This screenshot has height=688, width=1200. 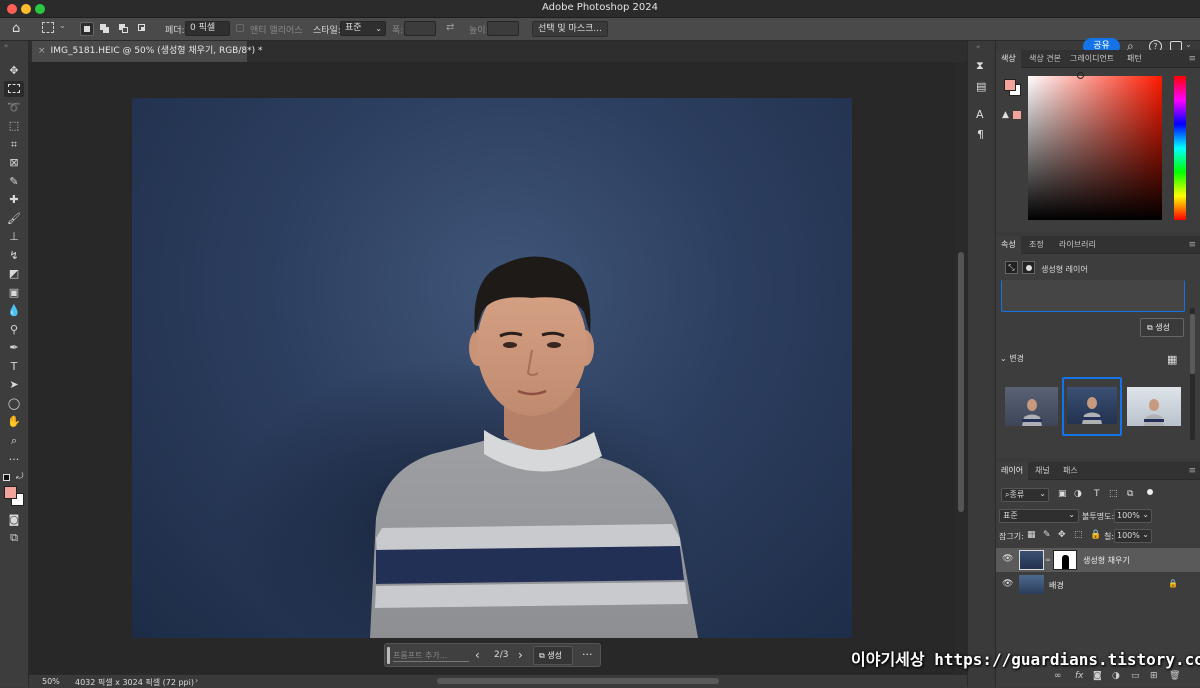 What do you see at coordinates (961, 382) in the screenshot?
I see `scrollbar-thumb` at bounding box center [961, 382].